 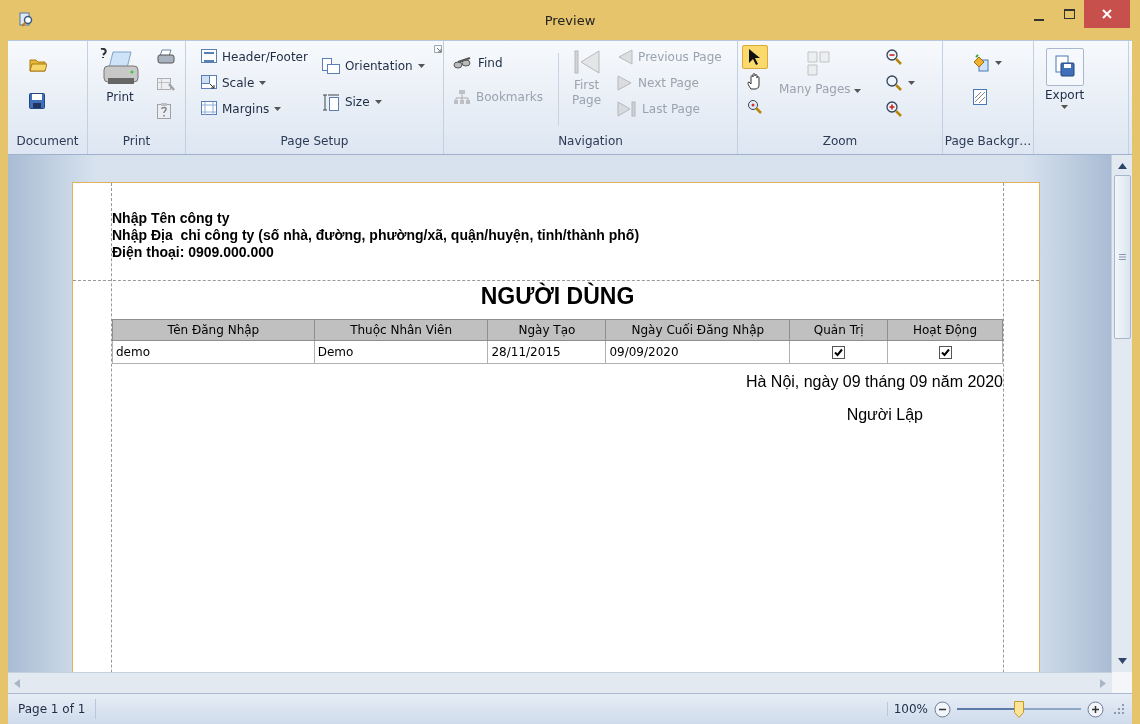 I want to click on scale-button: Scale, so click(x=254, y=83).